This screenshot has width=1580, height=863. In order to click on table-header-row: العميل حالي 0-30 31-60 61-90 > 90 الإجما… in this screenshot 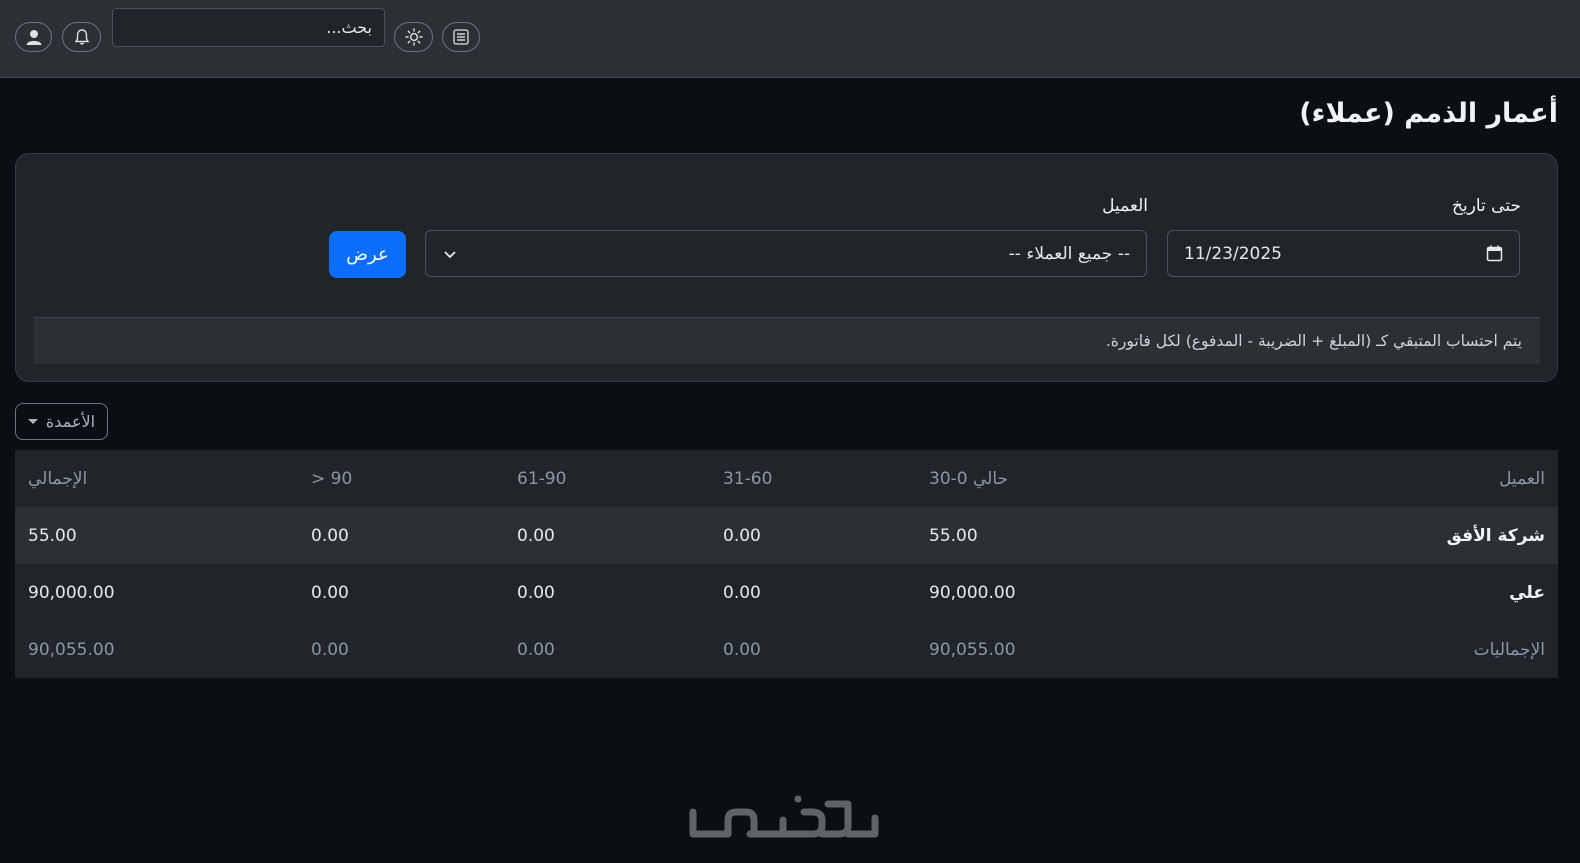, I will do `click(786, 478)`.